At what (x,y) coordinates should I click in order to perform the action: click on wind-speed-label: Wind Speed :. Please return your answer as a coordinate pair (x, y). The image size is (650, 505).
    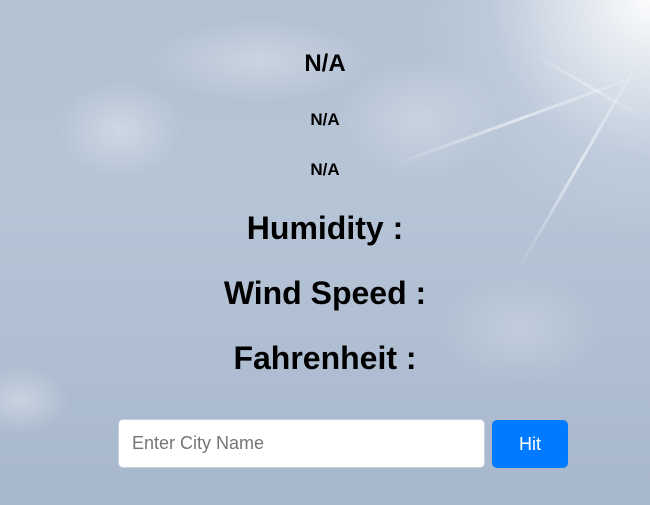
    Looking at the image, I should click on (325, 293).